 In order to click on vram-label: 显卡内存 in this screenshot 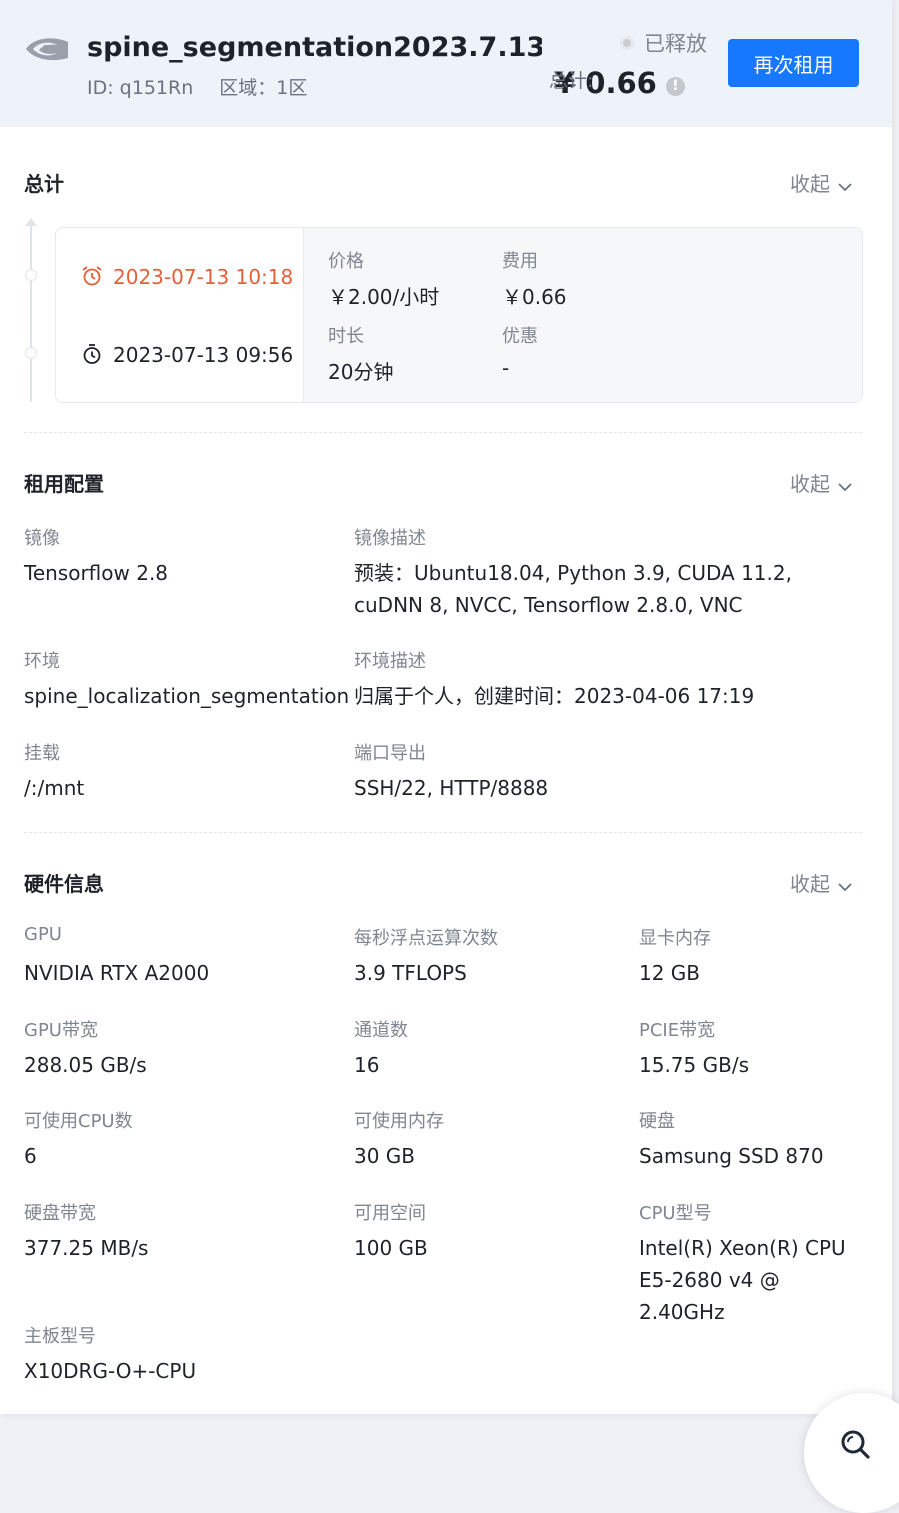, I will do `click(675, 938)`.